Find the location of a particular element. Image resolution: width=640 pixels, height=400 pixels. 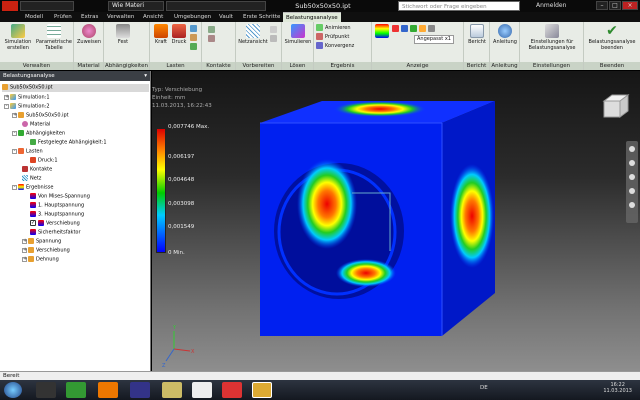

tree-node-mesh: Netz is located at coordinates (31, 179).